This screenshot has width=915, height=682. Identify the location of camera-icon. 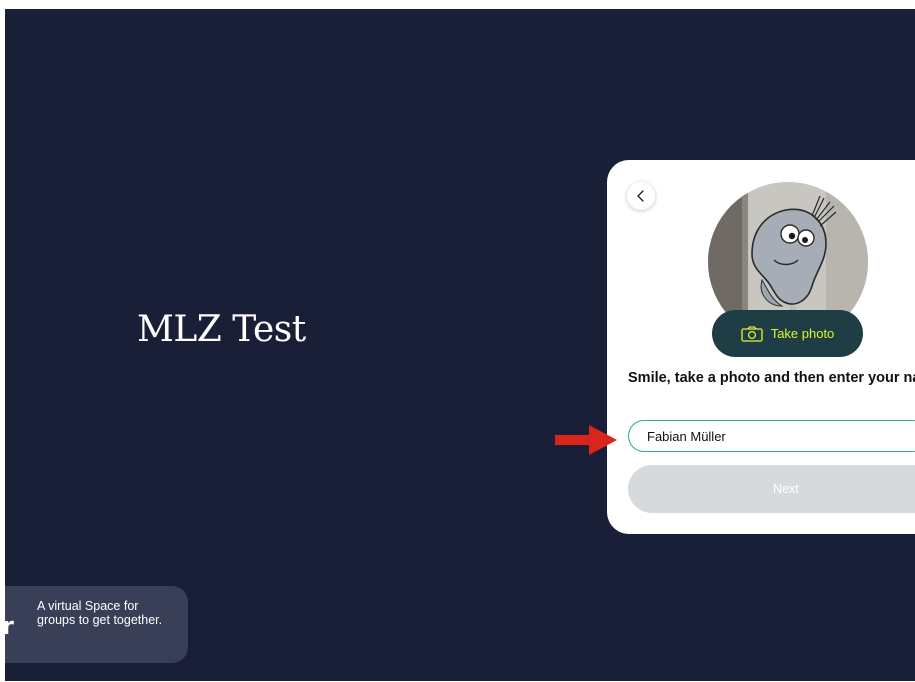
(752, 333).